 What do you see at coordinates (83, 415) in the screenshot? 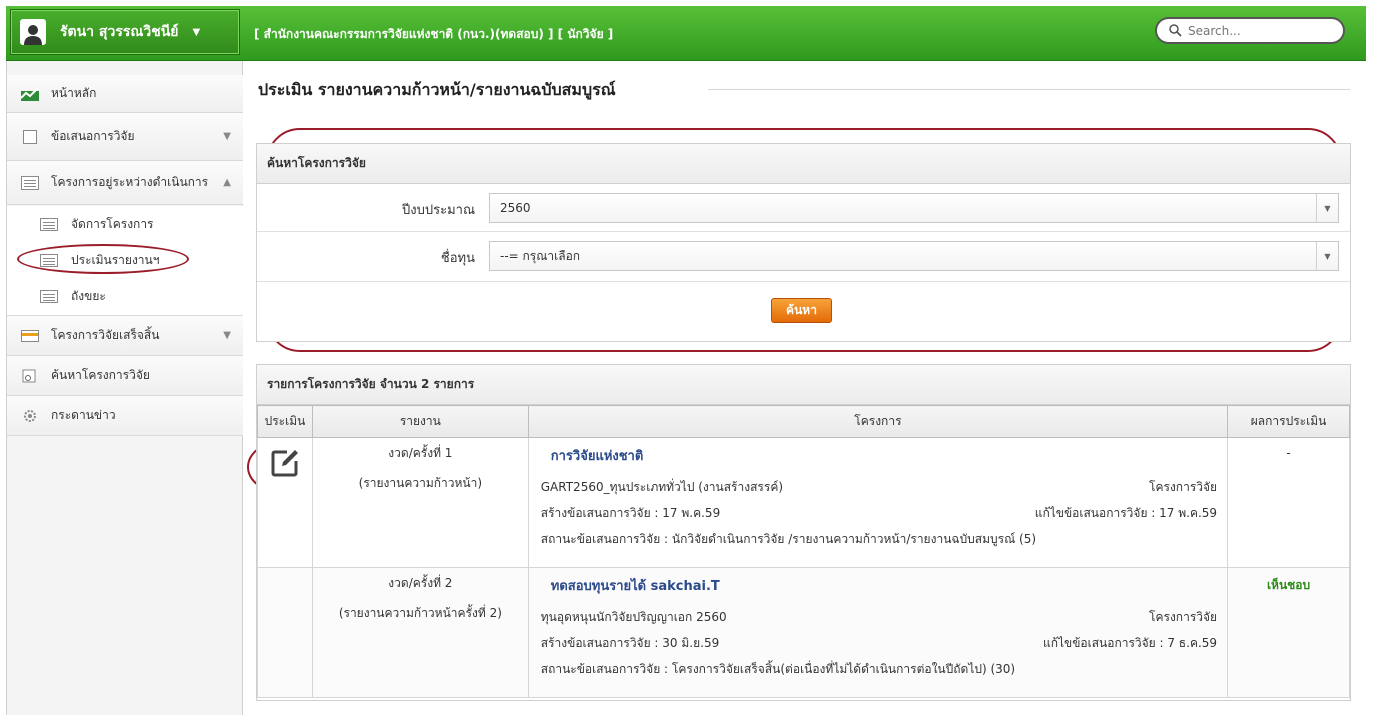
I see `sidebar-item-label: กระดานข่าว` at bounding box center [83, 415].